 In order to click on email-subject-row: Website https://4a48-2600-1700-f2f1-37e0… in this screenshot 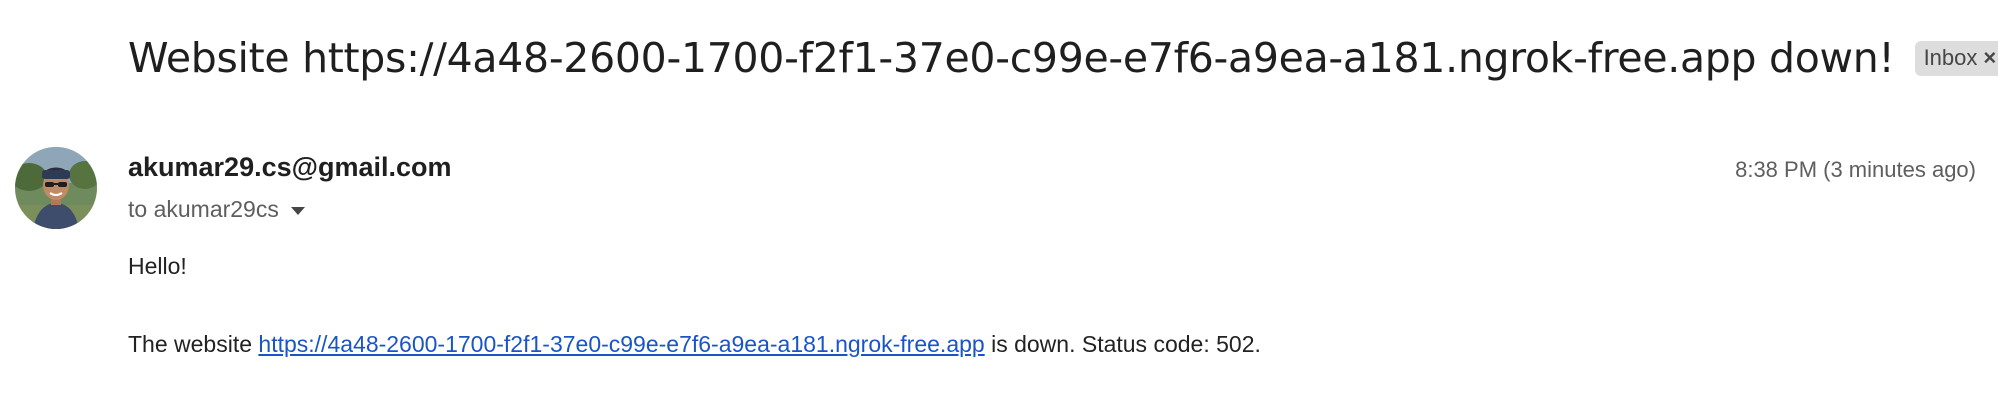, I will do `click(1063, 58)`.